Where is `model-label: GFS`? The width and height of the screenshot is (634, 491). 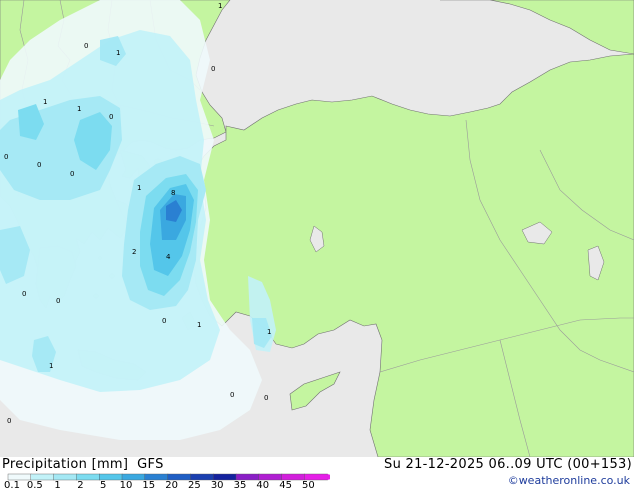 model-label: GFS is located at coordinates (150, 464).